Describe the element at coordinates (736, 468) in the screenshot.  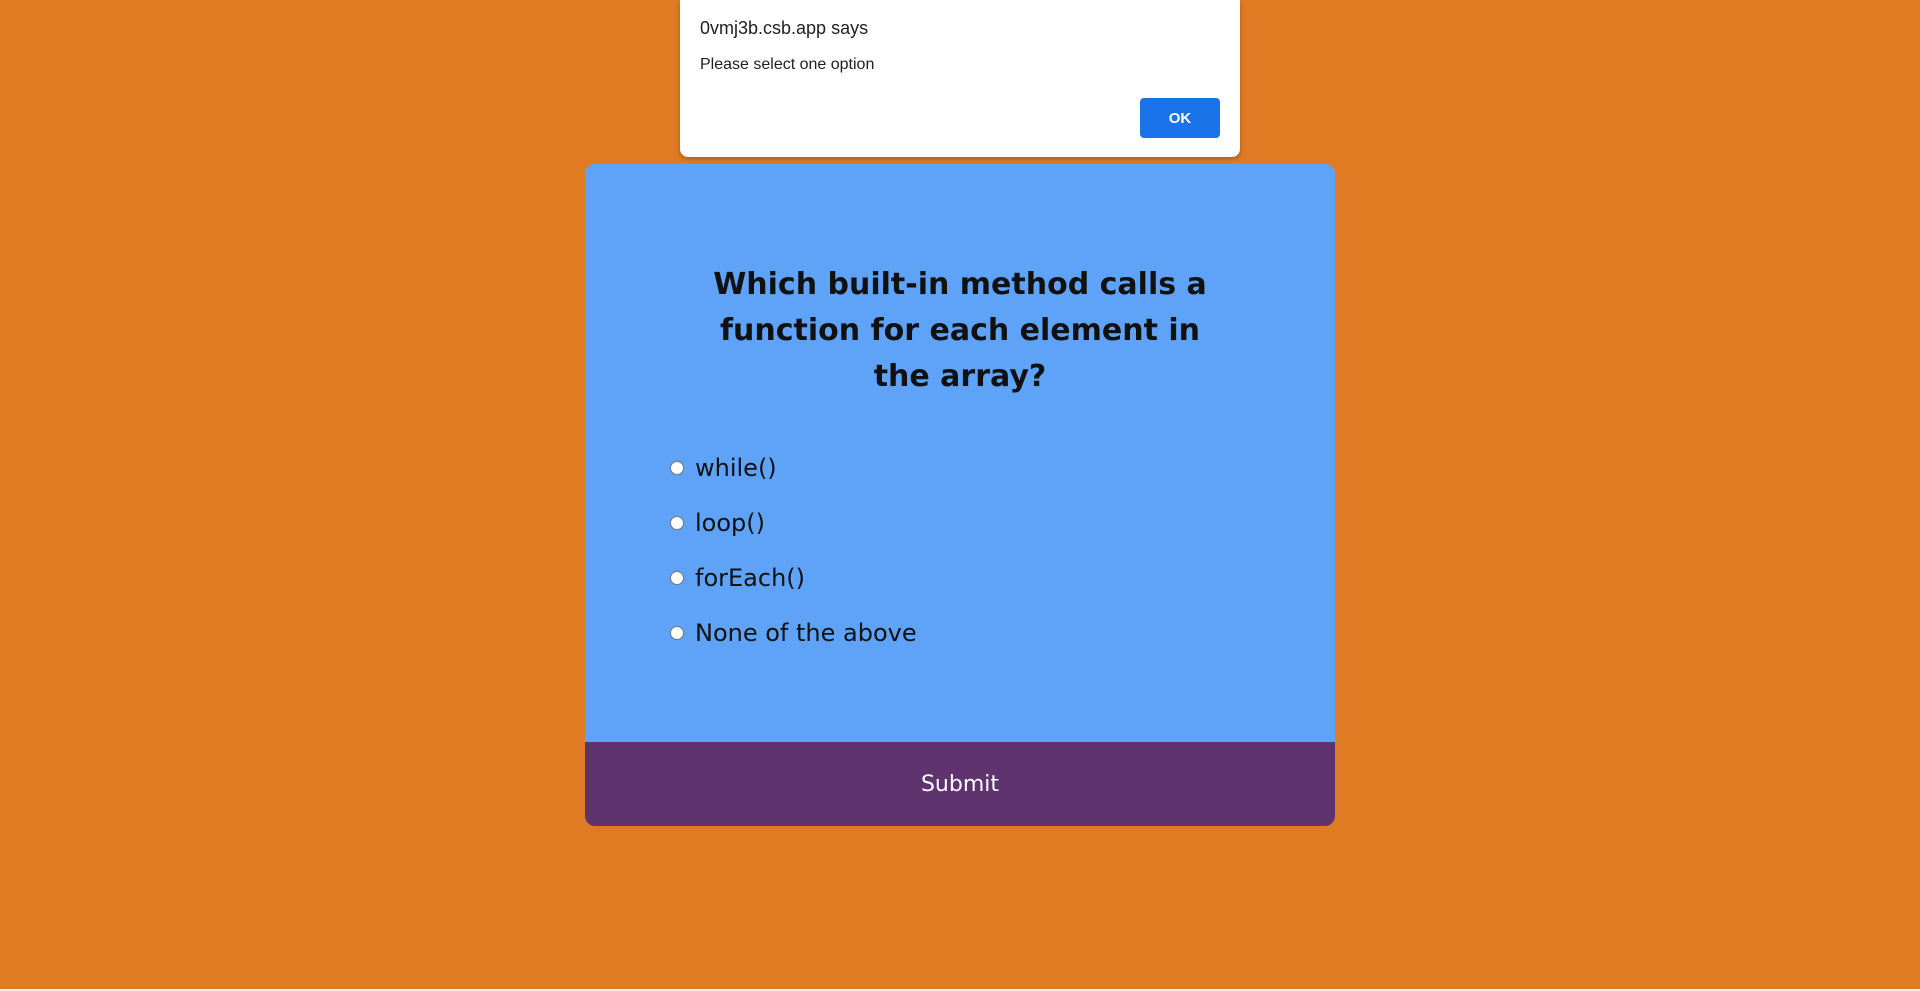
I see `option-label: while()` at that location.